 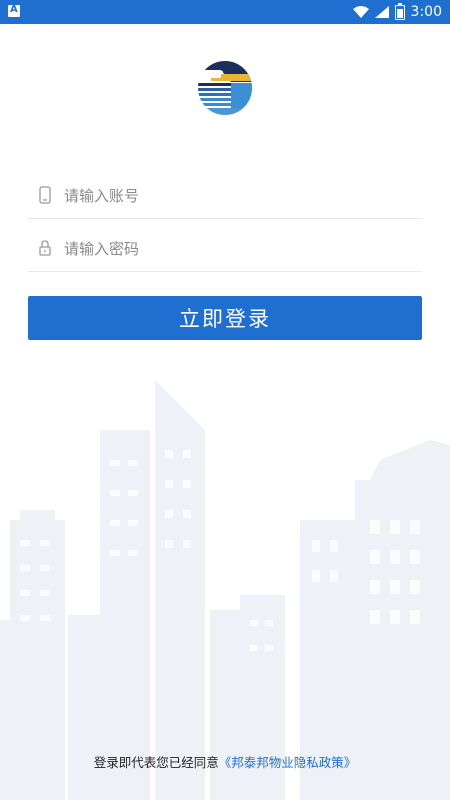 I want to click on battery-icon, so click(x=399, y=11).